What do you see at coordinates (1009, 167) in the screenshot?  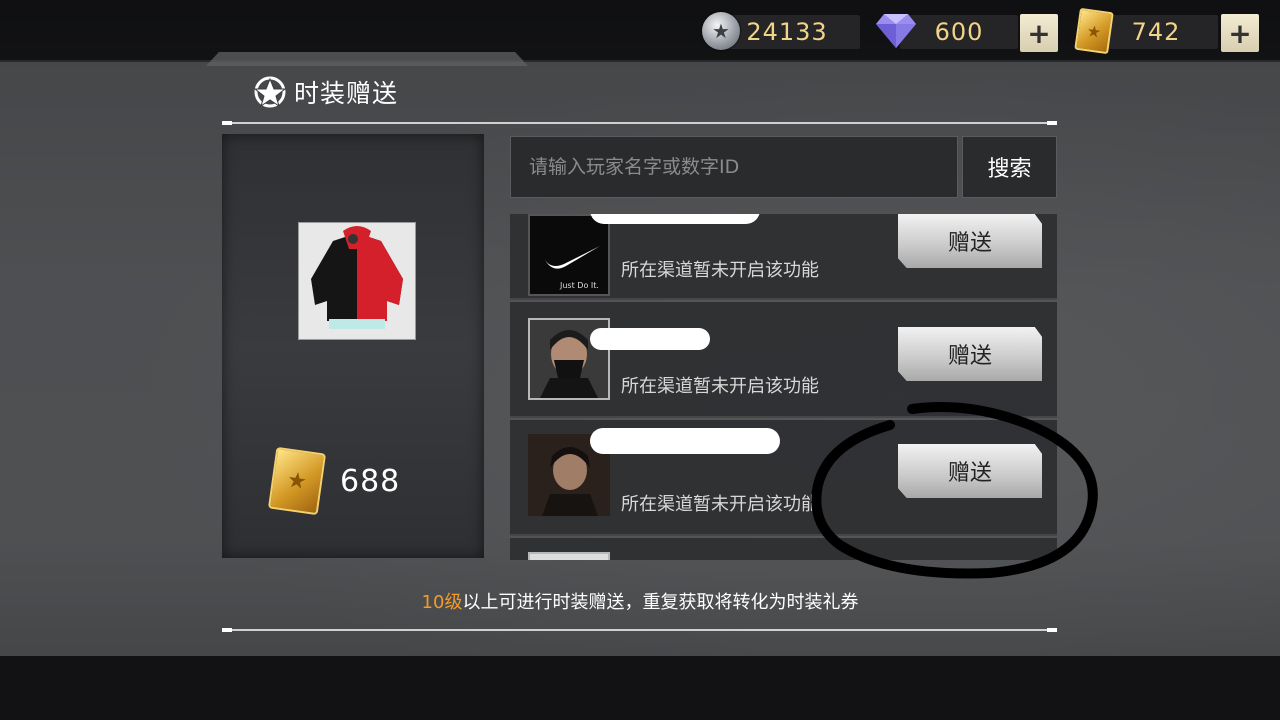 I see `search-button: 搜索` at bounding box center [1009, 167].